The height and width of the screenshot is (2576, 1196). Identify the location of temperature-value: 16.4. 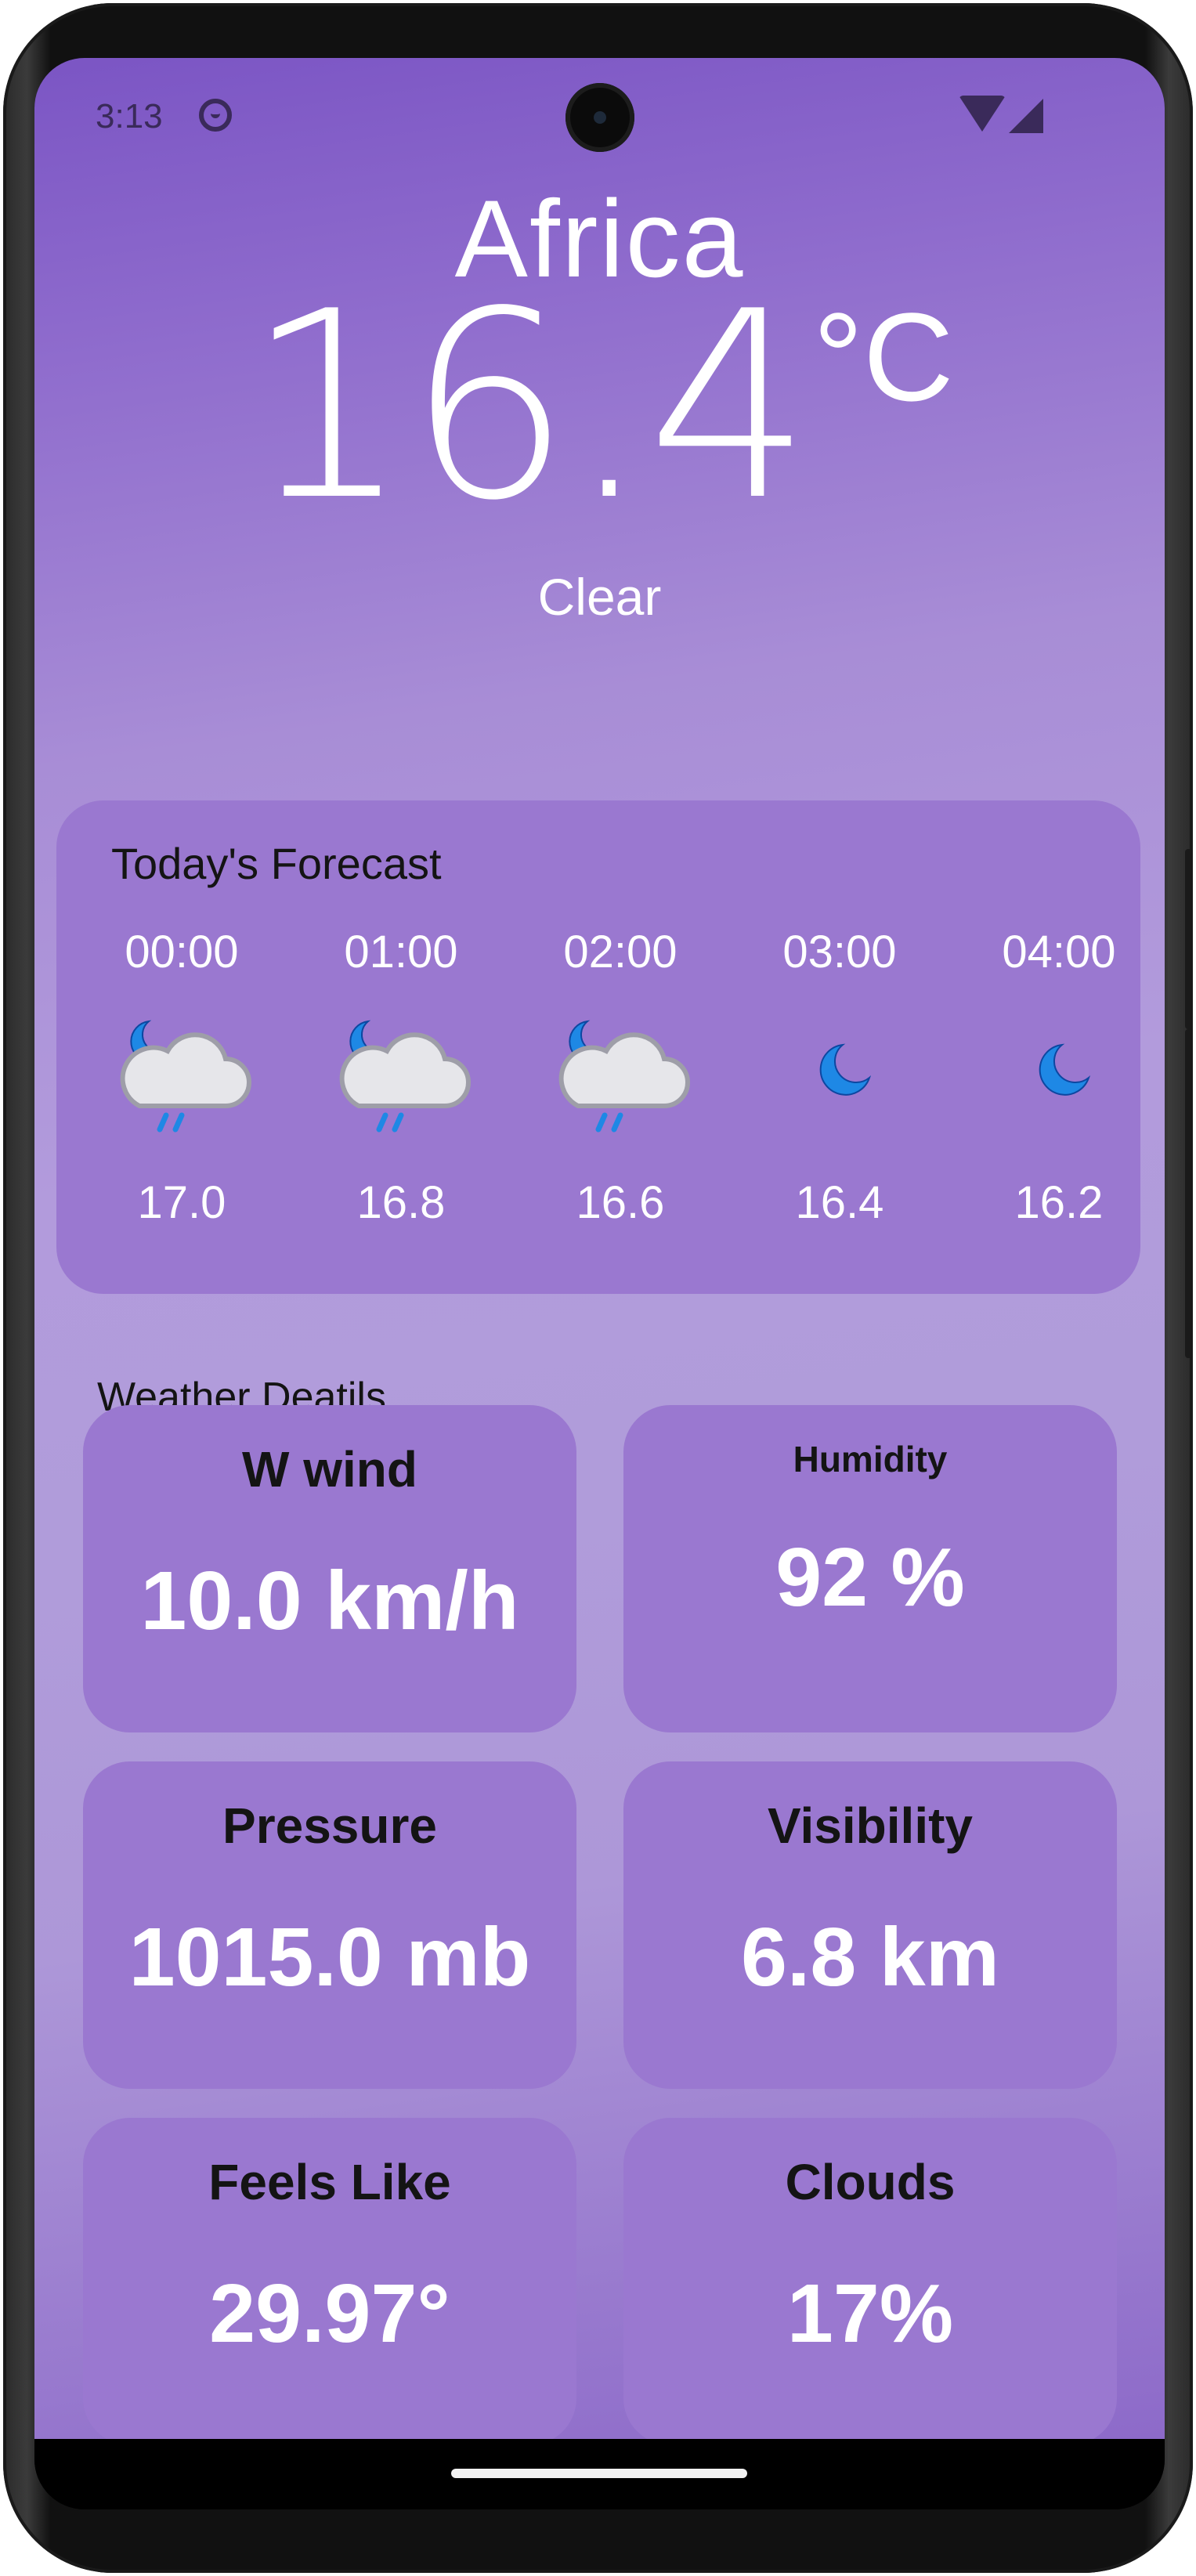
(528, 406).